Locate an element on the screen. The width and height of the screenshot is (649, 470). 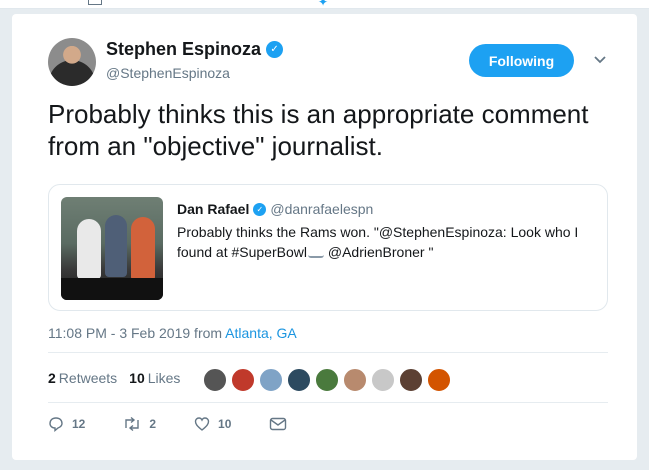
quoted-tweet-photo is located at coordinates (112, 248).